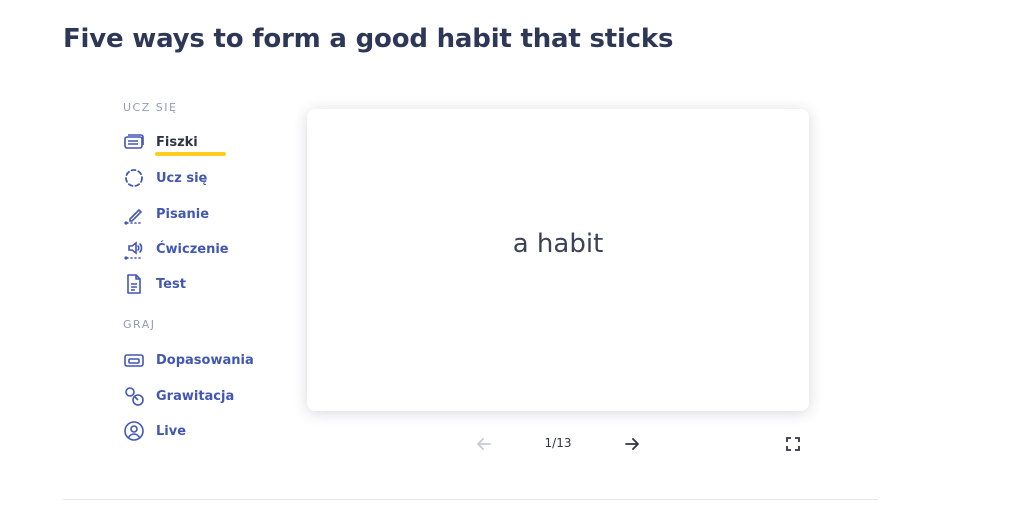  I want to click on flashcard-term: a habit, so click(558, 244).